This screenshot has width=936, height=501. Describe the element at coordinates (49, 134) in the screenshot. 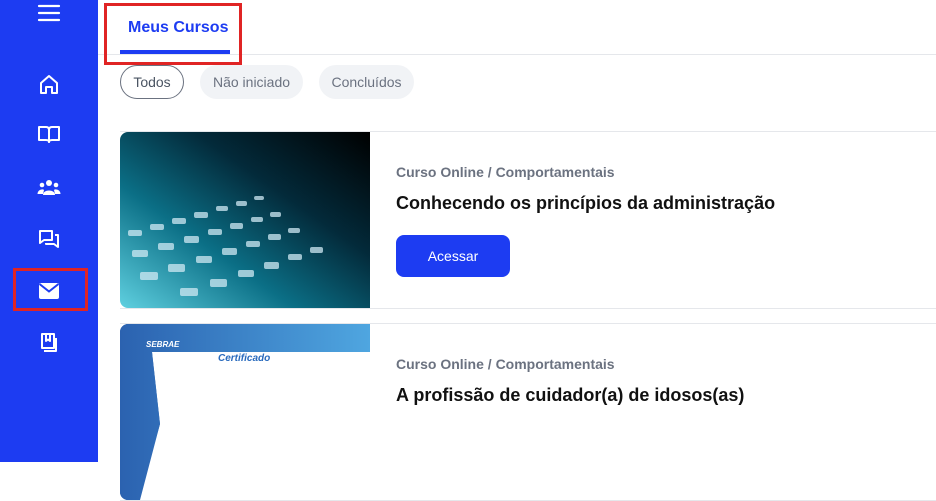

I see `book-open-icon` at that location.